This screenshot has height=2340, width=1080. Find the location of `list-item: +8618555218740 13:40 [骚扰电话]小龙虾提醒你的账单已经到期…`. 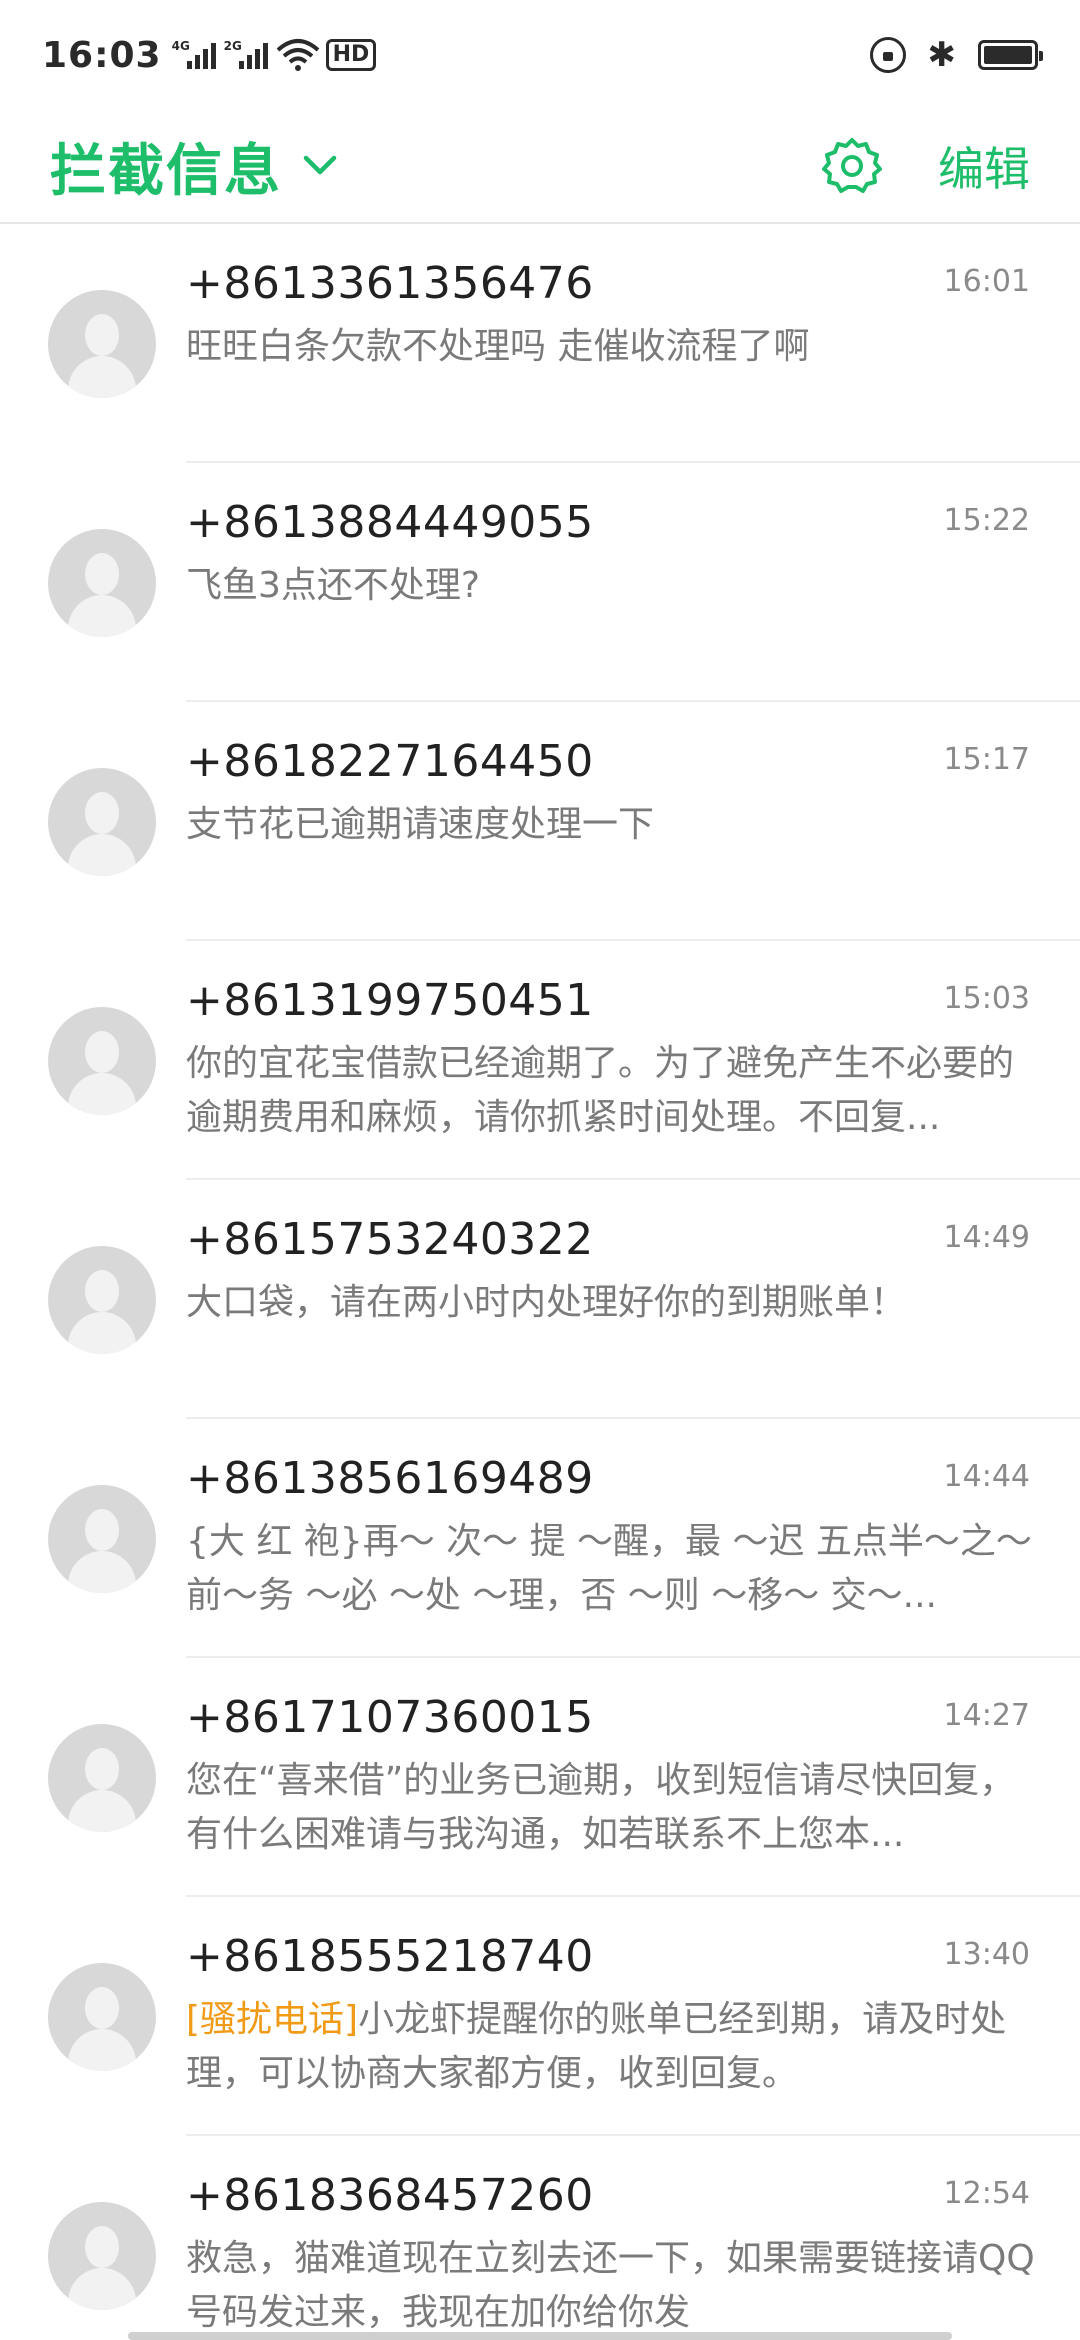

list-item: +8618555218740 13:40 [骚扰电话]小龙虾提醒你的账单已经到期… is located at coordinates (540, 2016).